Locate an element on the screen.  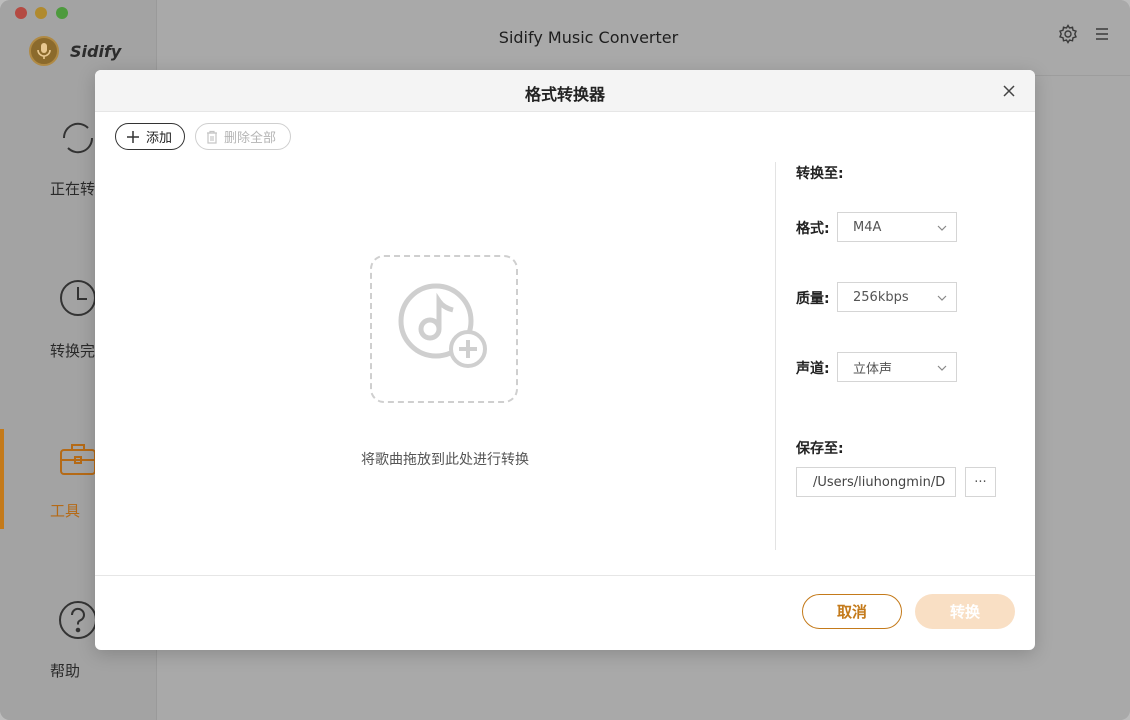
help-icon is located at coordinates (78, 620).